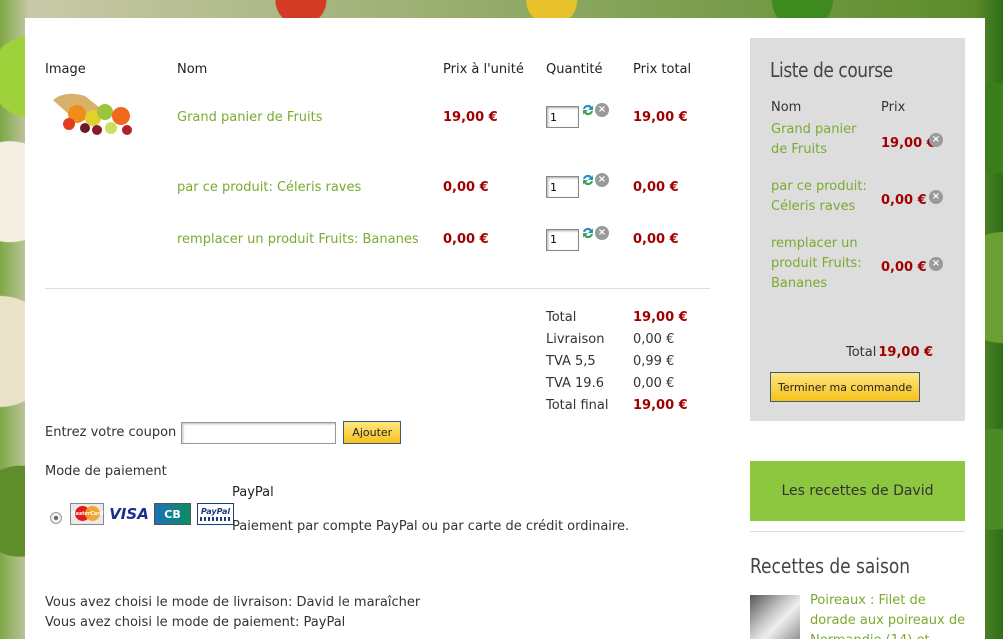  I want to click on basket-col-name: Nom, so click(786, 107).